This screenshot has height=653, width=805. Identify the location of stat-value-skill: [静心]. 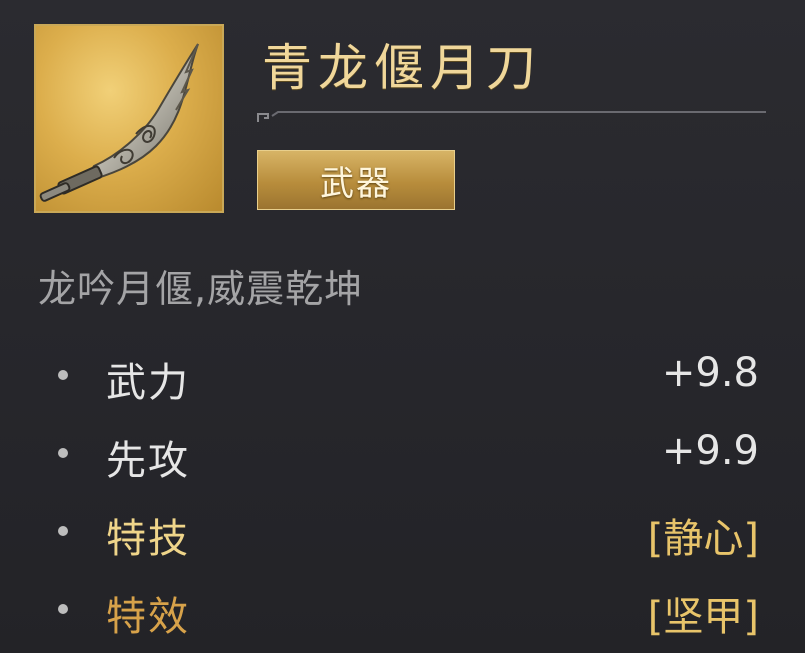
(703, 535).